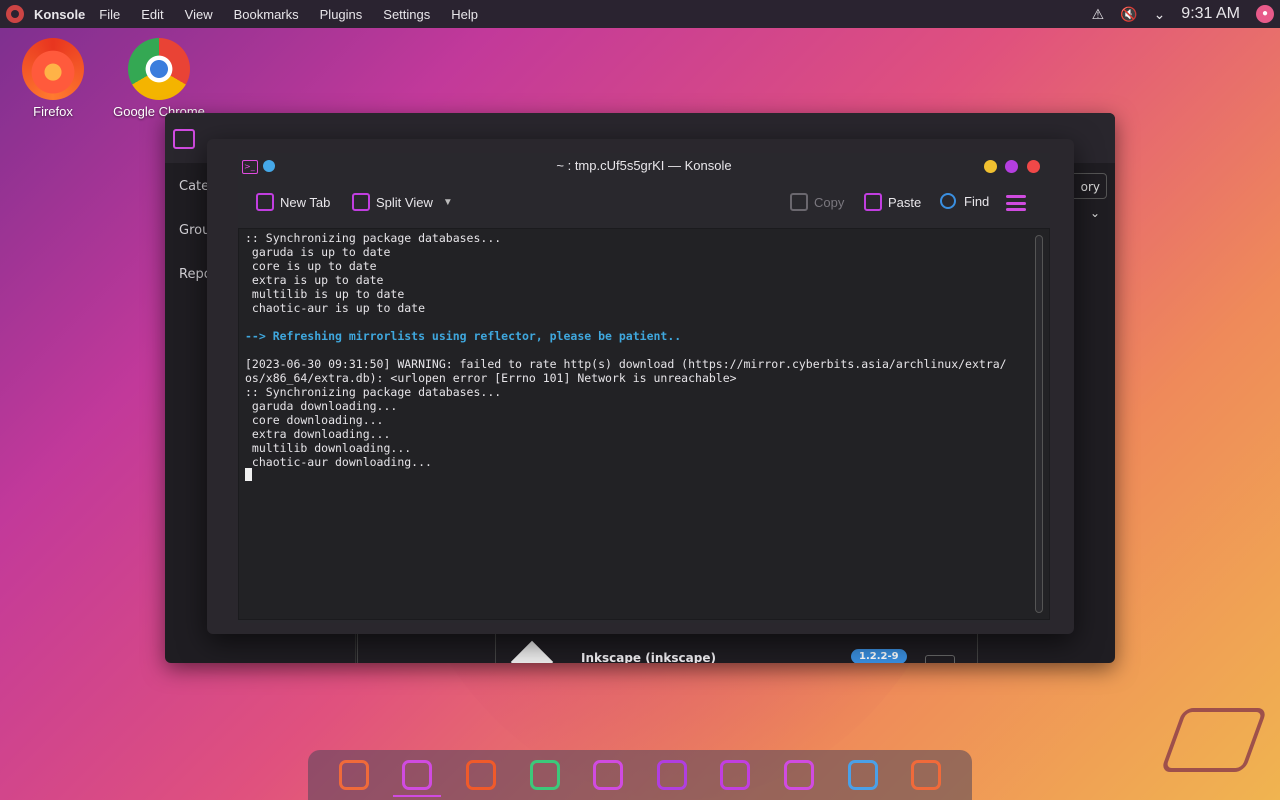 The image size is (1280, 800). What do you see at coordinates (648, 657) in the screenshot?
I see `package-name: Inkscape (inkscape)` at bounding box center [648, 657].